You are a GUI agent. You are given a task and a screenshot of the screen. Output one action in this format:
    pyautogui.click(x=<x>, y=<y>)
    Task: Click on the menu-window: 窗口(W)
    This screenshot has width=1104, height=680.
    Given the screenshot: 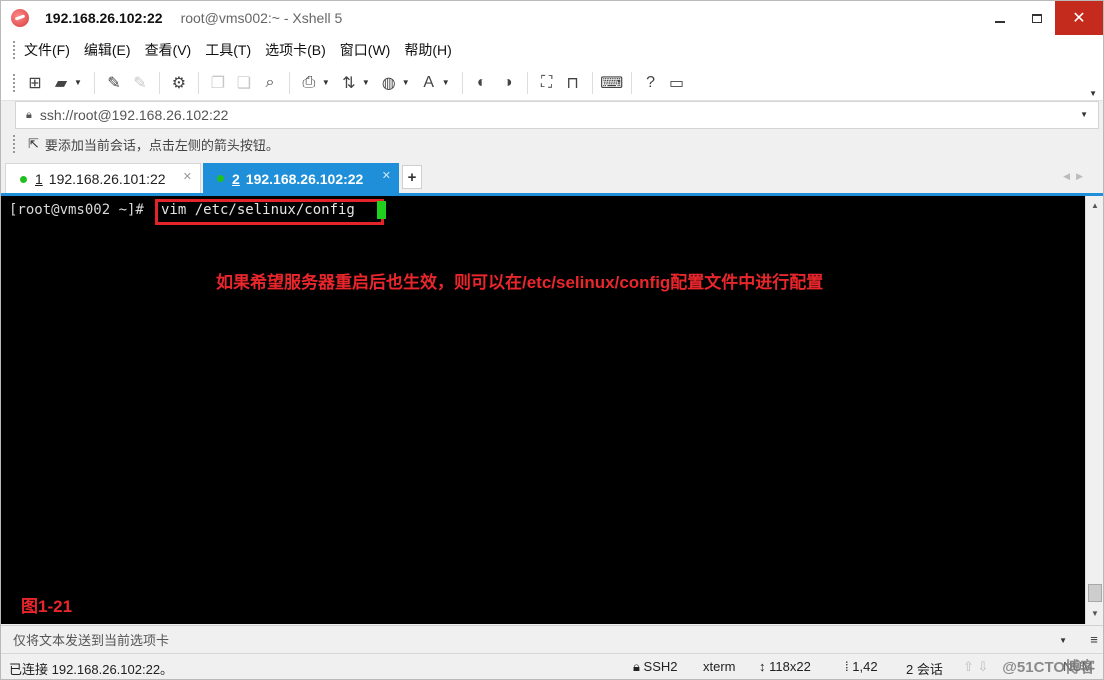 What is the action you would take?
    pyautogui.click(x=365, y=50)
    